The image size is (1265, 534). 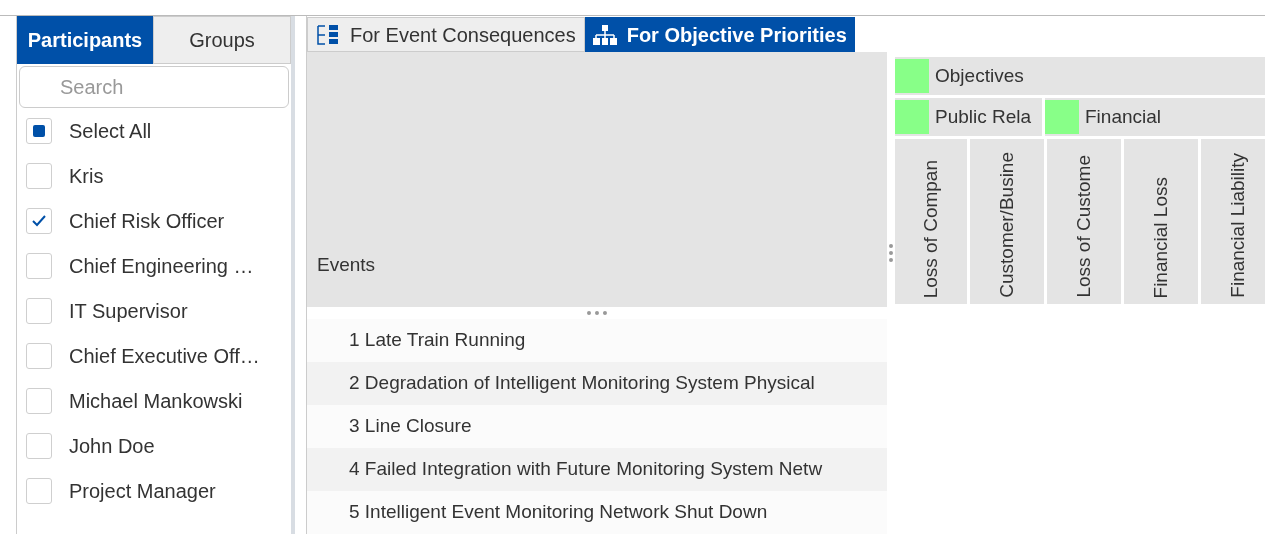 I want to click on hierarchy-icon, so click(x=604, y=34).